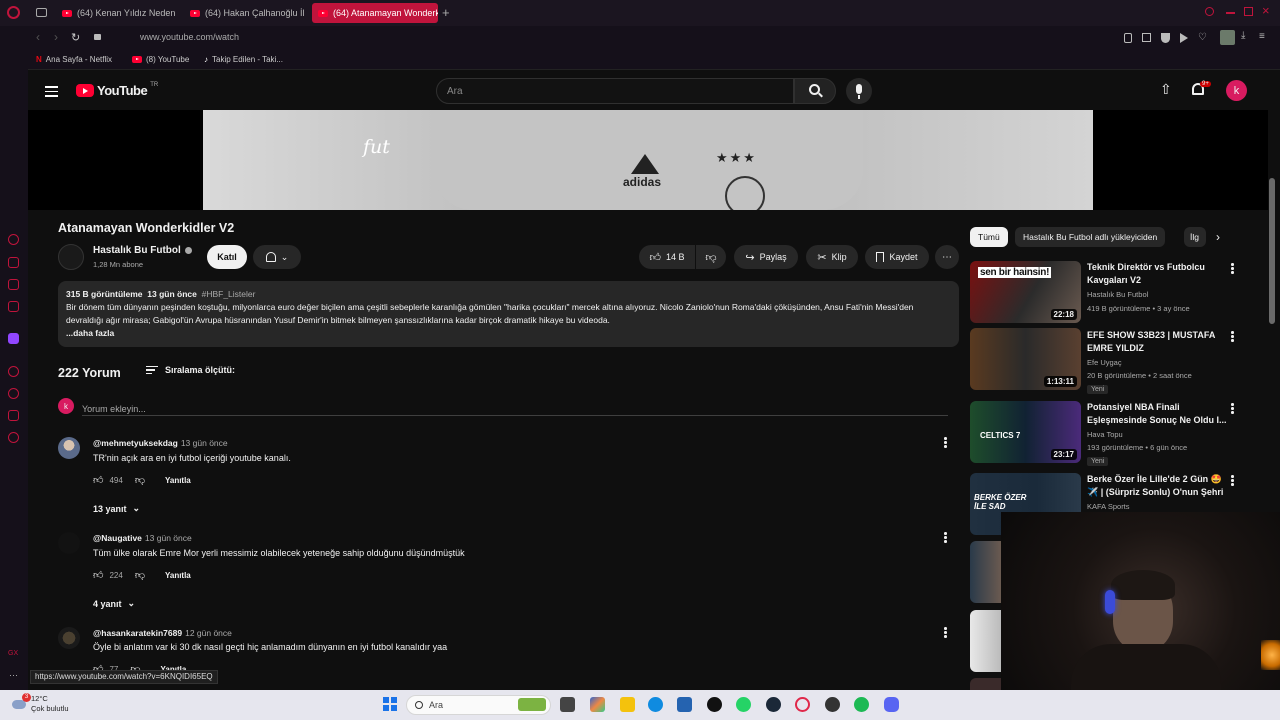 This screenshot has height=720, width=1280. Describe the element at coordinates (160, 59) in the screenshot. I see `bookmark-youtube: (8) YouTube` at that location.